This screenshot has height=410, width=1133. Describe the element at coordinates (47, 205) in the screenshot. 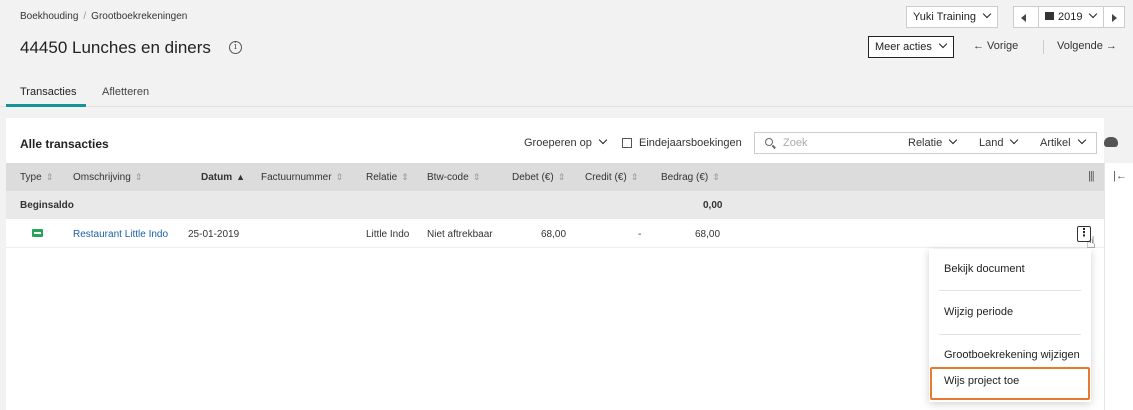

I see `begin-balance-label: Beginsaldo` at that location.